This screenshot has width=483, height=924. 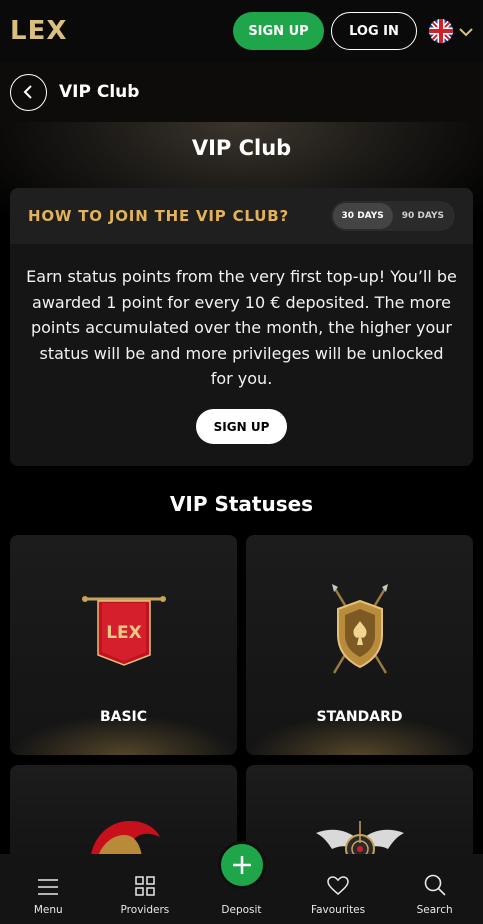 I want to click on signup-button: SIGN UP, so click(x=278, y=31).